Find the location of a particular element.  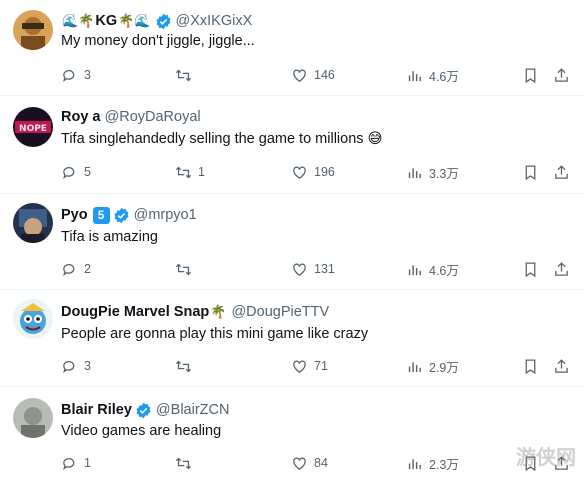

display-name: Roy a is located at coordinates (81, 117).